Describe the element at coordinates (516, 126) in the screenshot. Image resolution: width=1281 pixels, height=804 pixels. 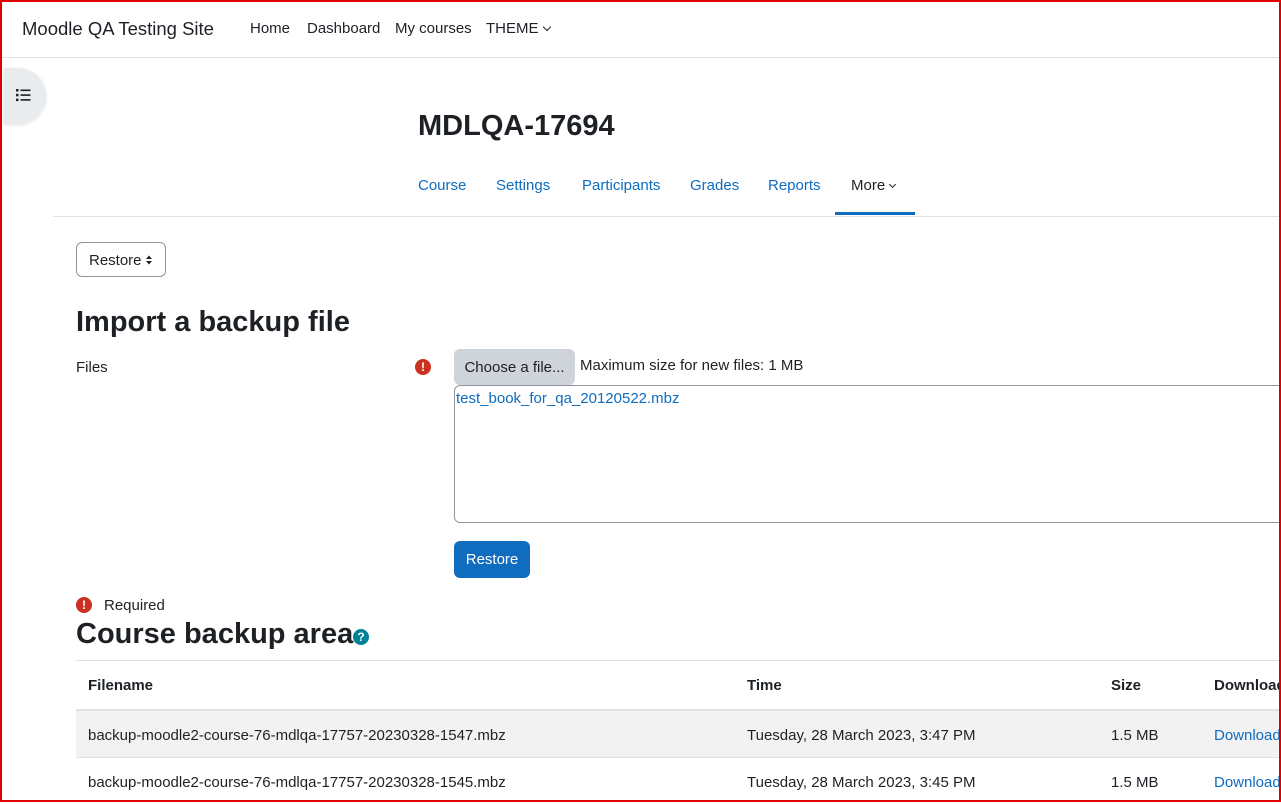
I see `page-title: MDLQA-17694` at that location.